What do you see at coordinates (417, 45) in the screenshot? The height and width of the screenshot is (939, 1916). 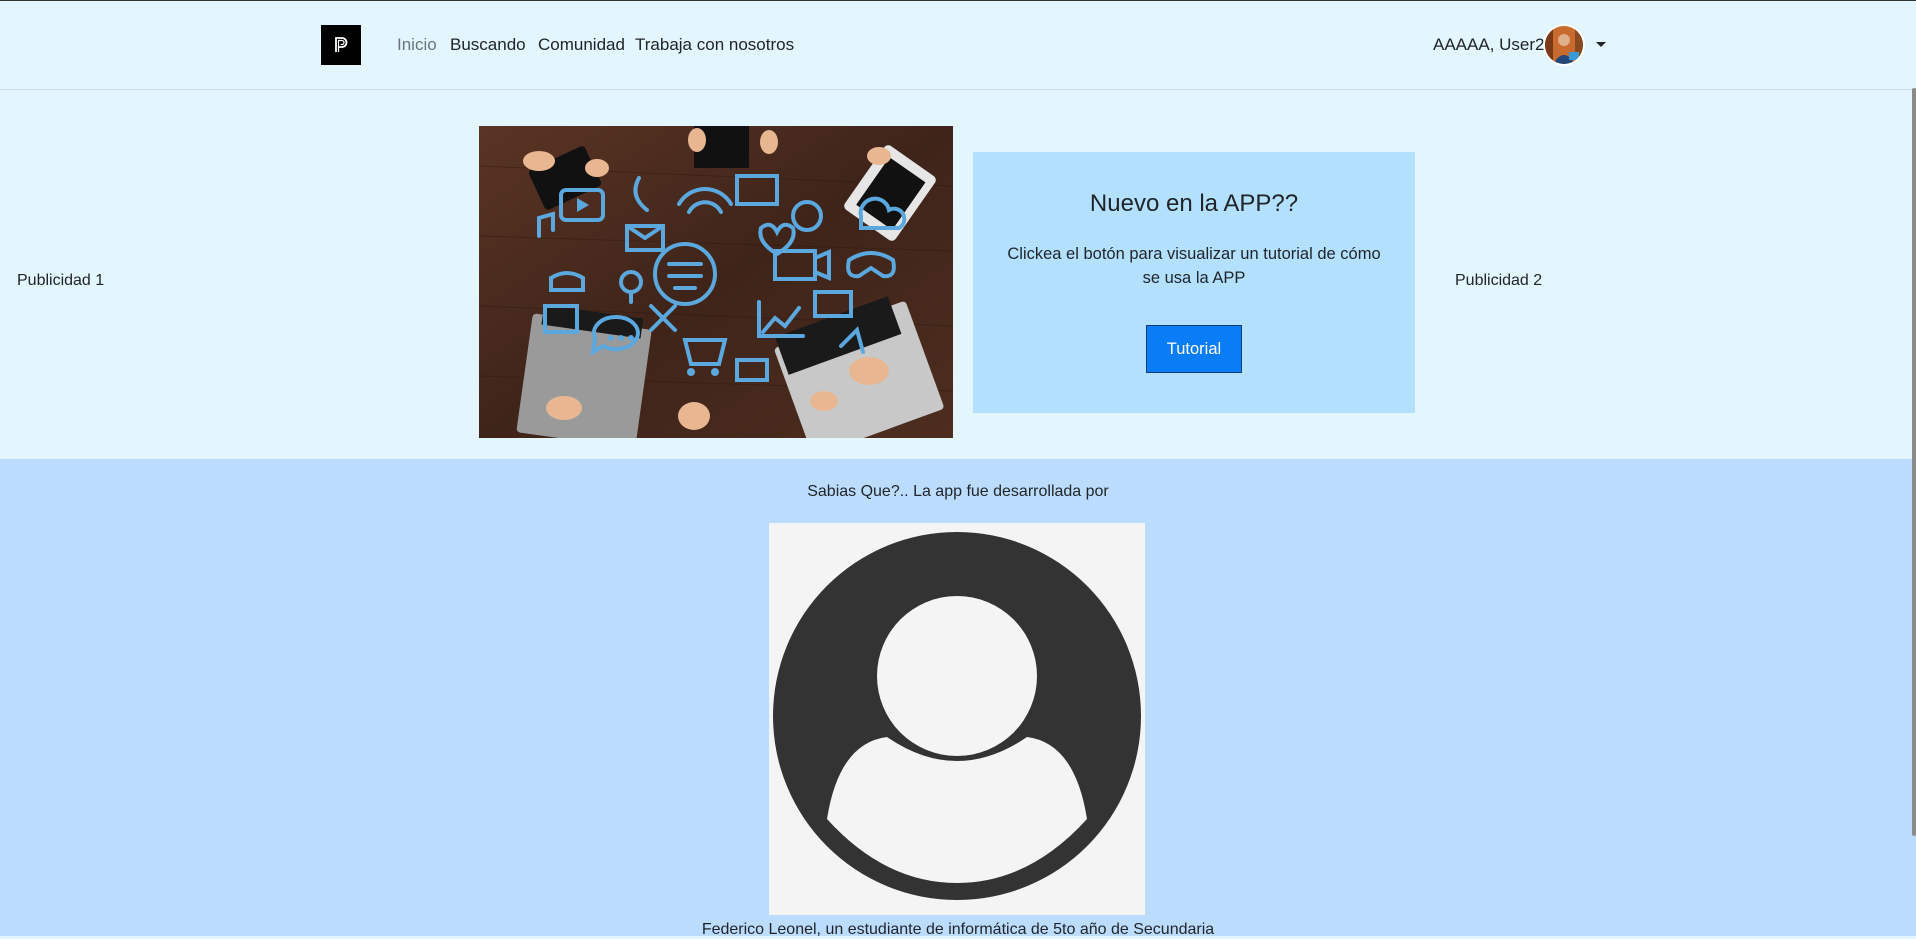 I see `nav-link-inicio: Inicio` at bounding box center [417, 45].